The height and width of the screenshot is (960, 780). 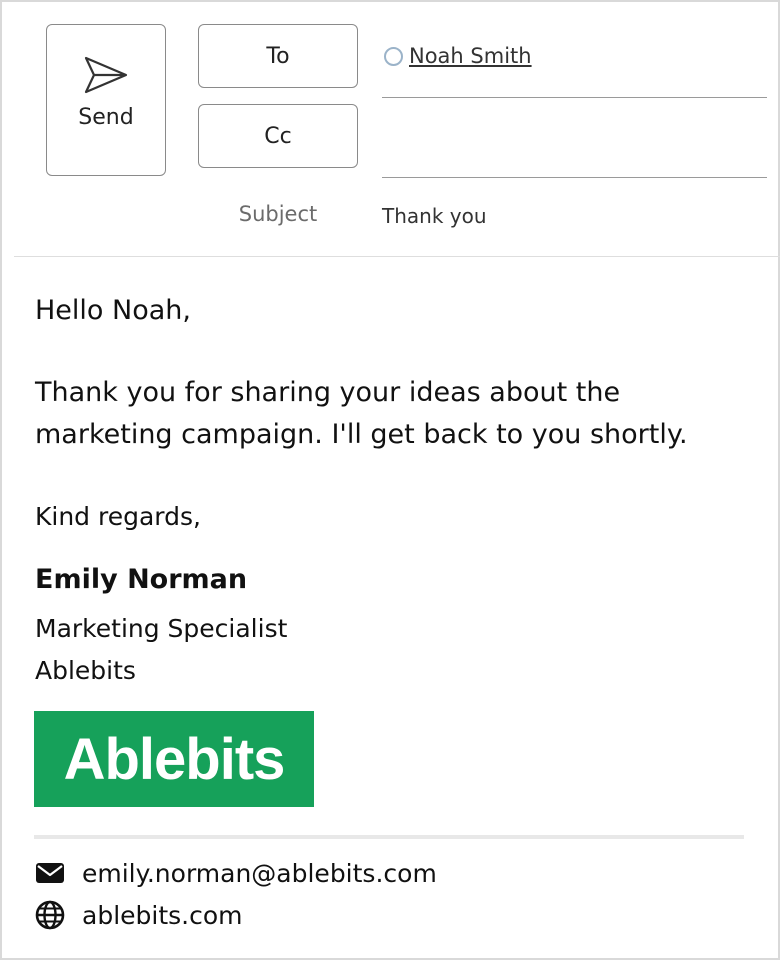 What do you see at coordinates (397, 256) in the screenshot?
I see `header-divider` at bounding box center [397, 256].